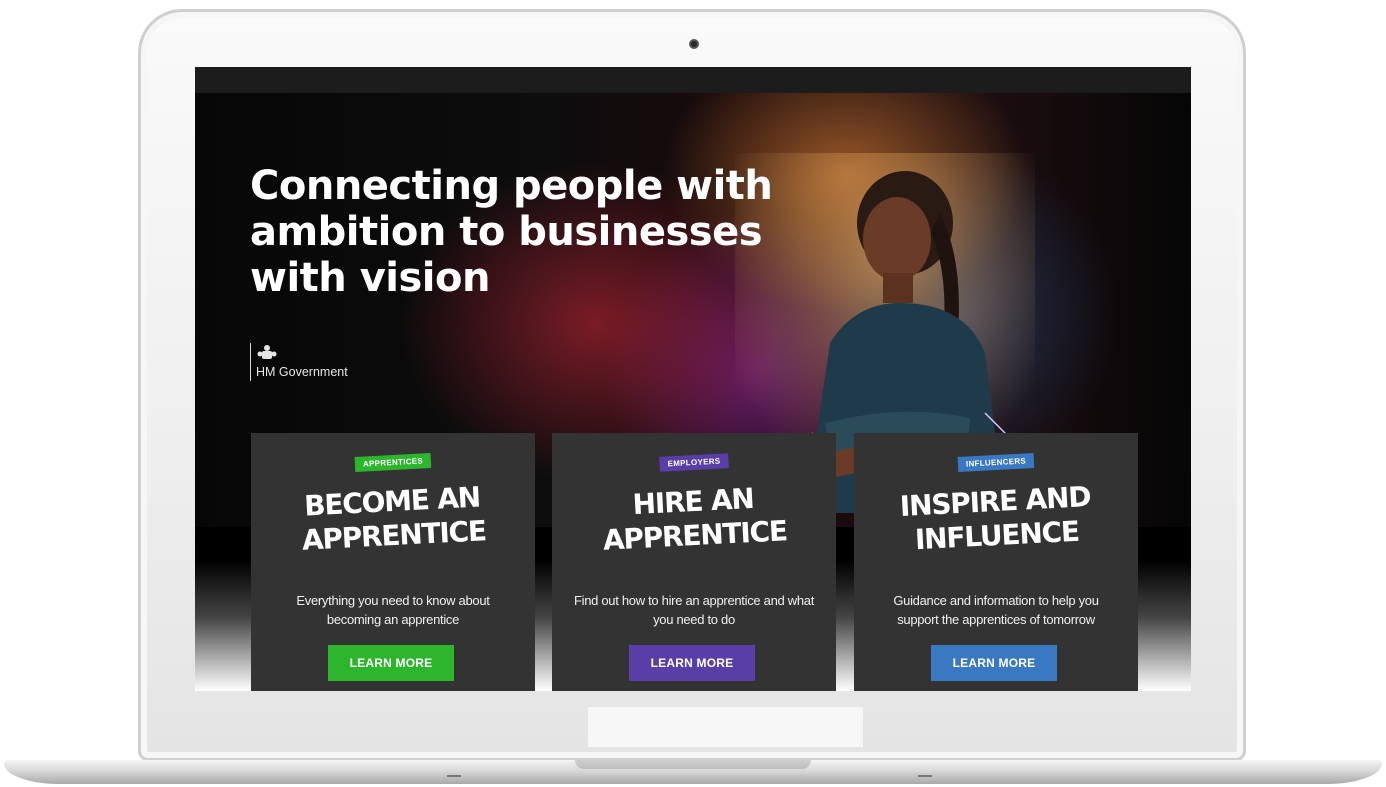 This screenshot has width=1386, height=787. I want to click on site-top-bar, so click(693, 80).